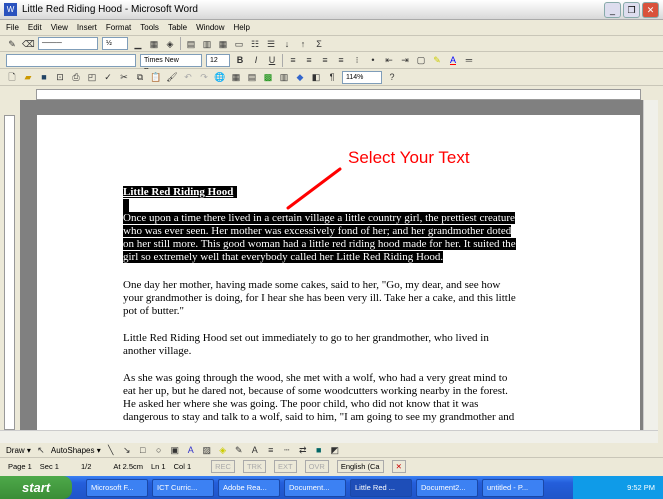 Image resolution: width=663 pixels, height=499 pixels. What do you see at coordinates (28, 77) in the screenshot?
I see `open-folder-icon: ▰` at bounding box center [28, 77].